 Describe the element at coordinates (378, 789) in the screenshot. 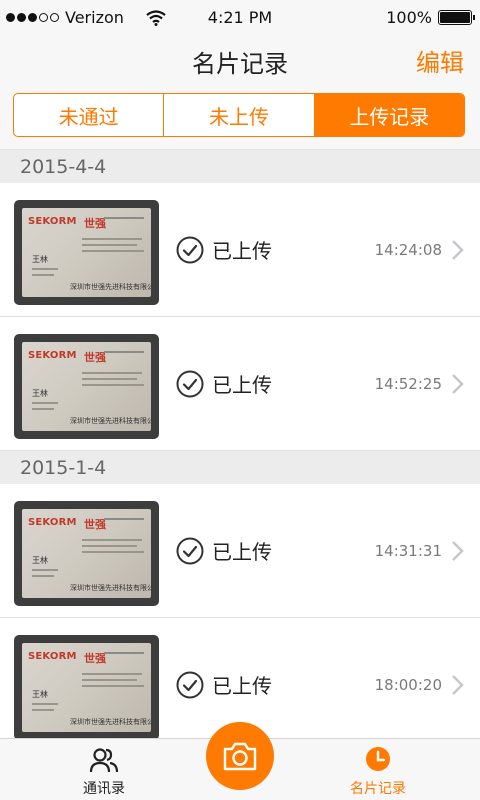

I see `tab-records-label: 名片记录` at that location.